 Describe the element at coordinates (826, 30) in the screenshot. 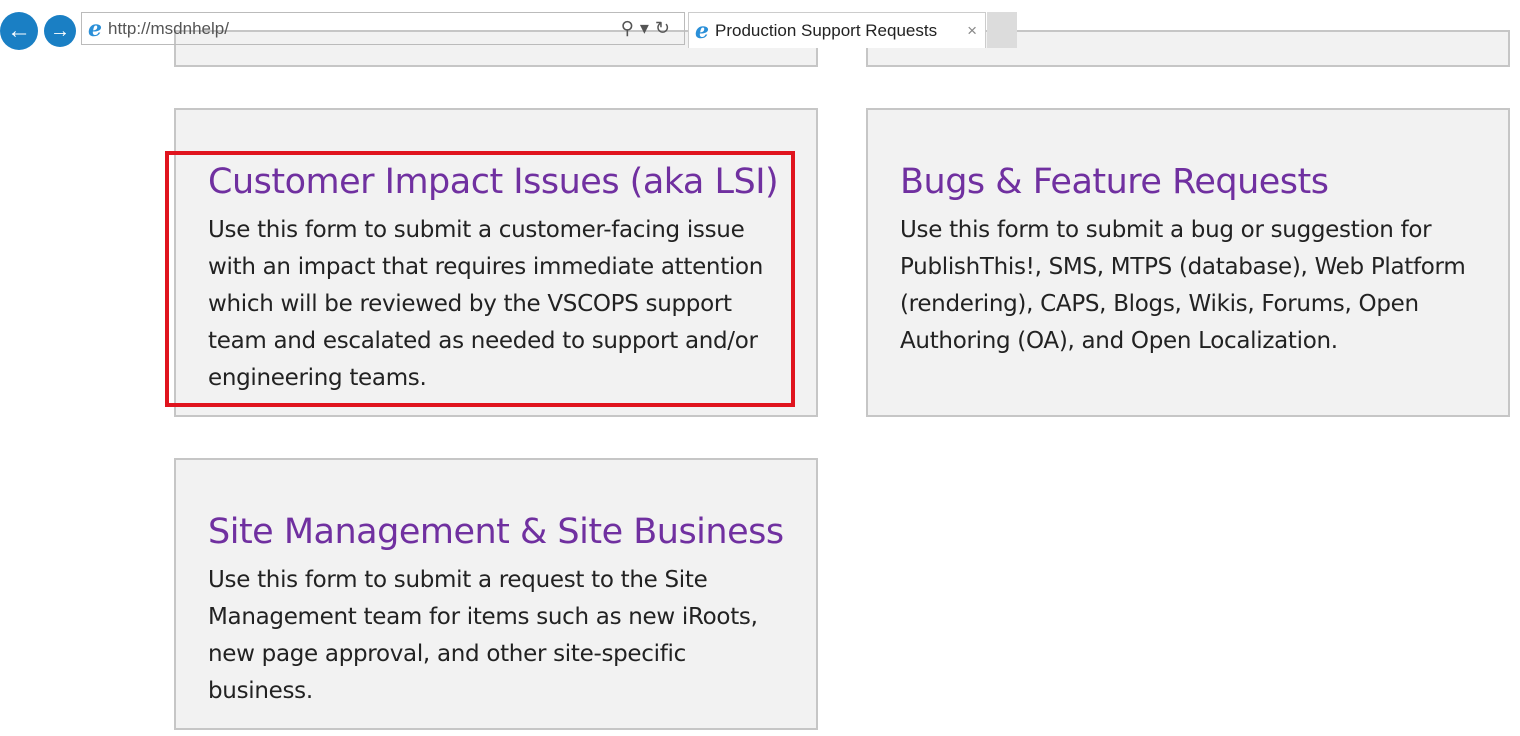

I see `tab-title: Production Support Requests` at that location.